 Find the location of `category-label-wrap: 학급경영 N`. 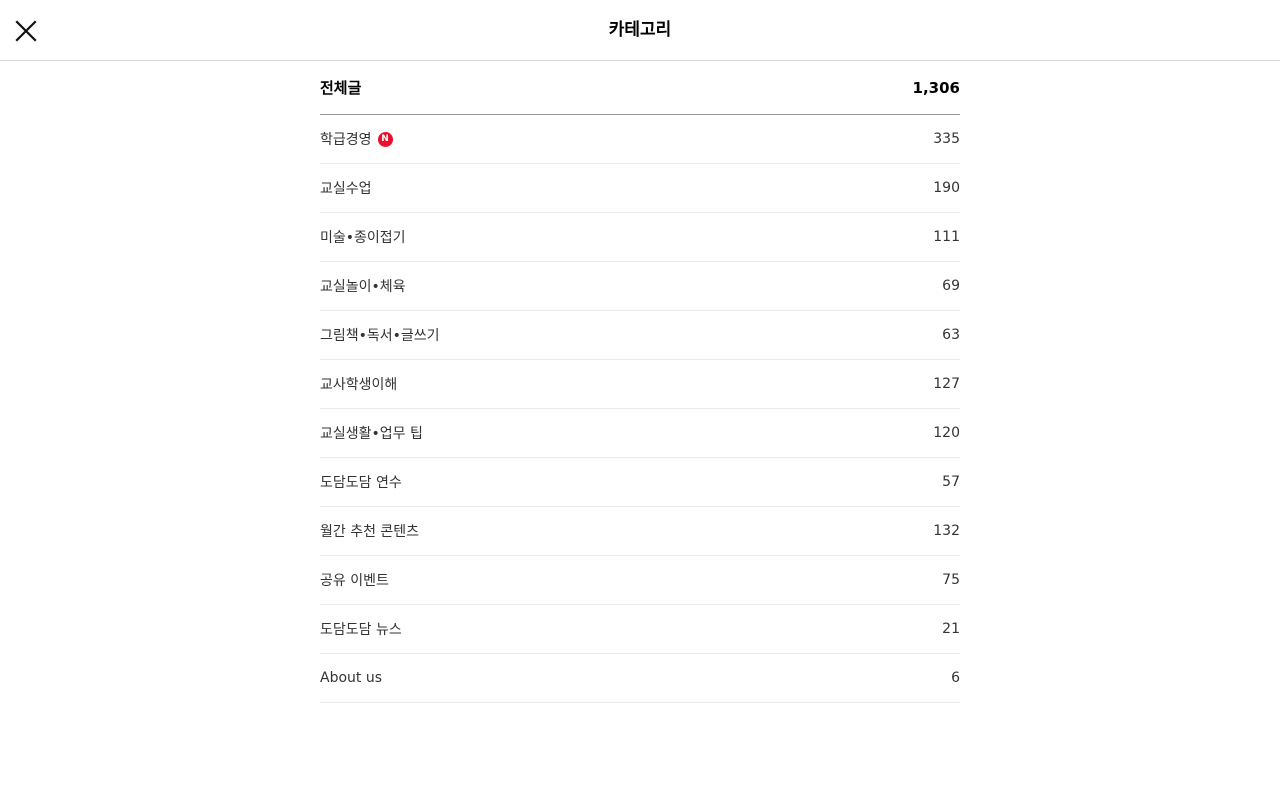

category-label-wrap: 학급경영 N is located at coordinates (356, 139).